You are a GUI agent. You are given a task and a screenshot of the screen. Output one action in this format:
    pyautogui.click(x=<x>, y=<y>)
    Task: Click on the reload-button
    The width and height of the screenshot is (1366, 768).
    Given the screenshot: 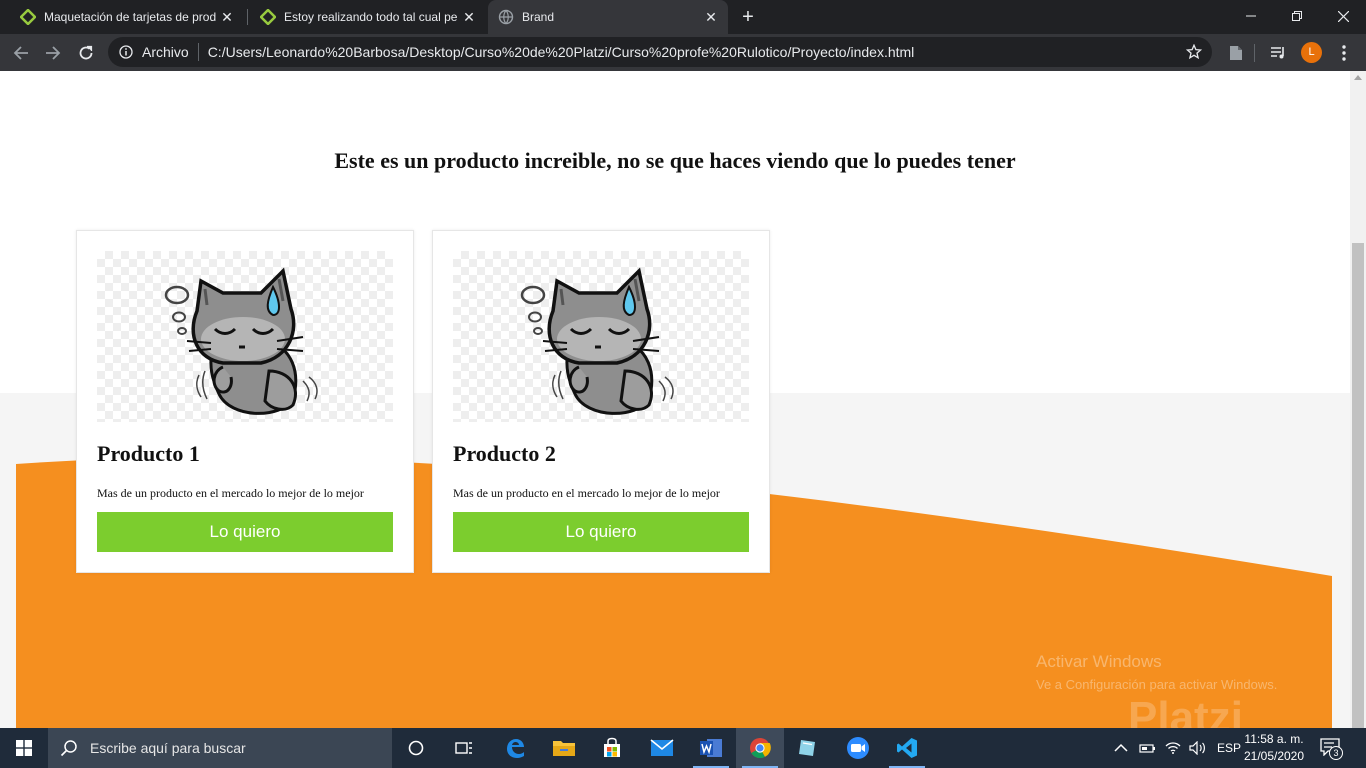 What is the action you would take?
    pyautogui.click(x=86, y=53)
    